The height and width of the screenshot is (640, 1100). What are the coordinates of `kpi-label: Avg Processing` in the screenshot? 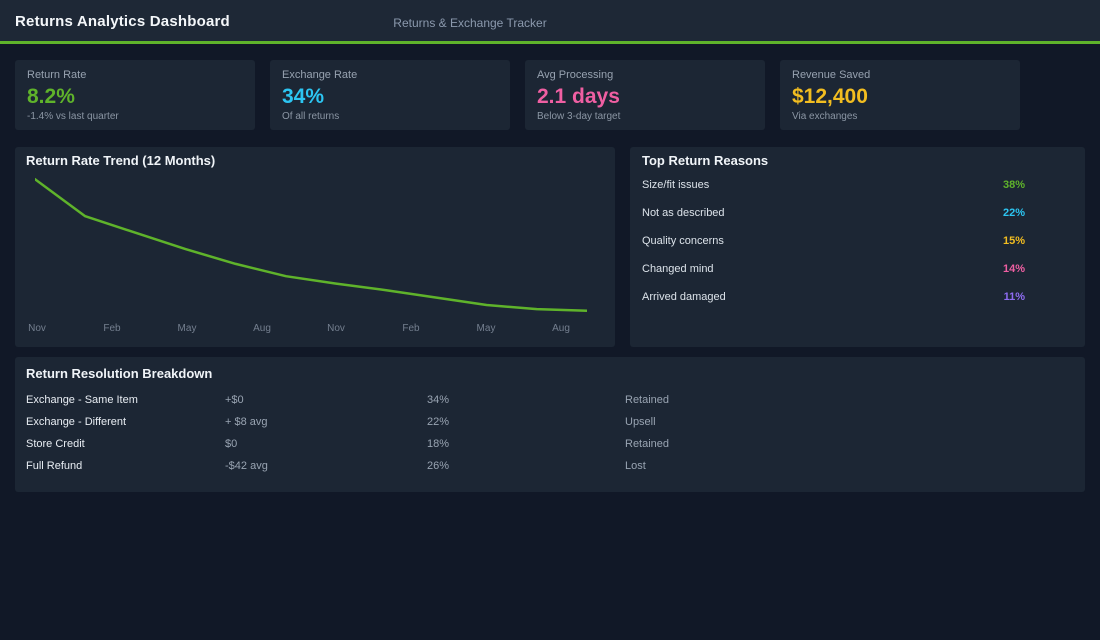 It's located at (575, 75).